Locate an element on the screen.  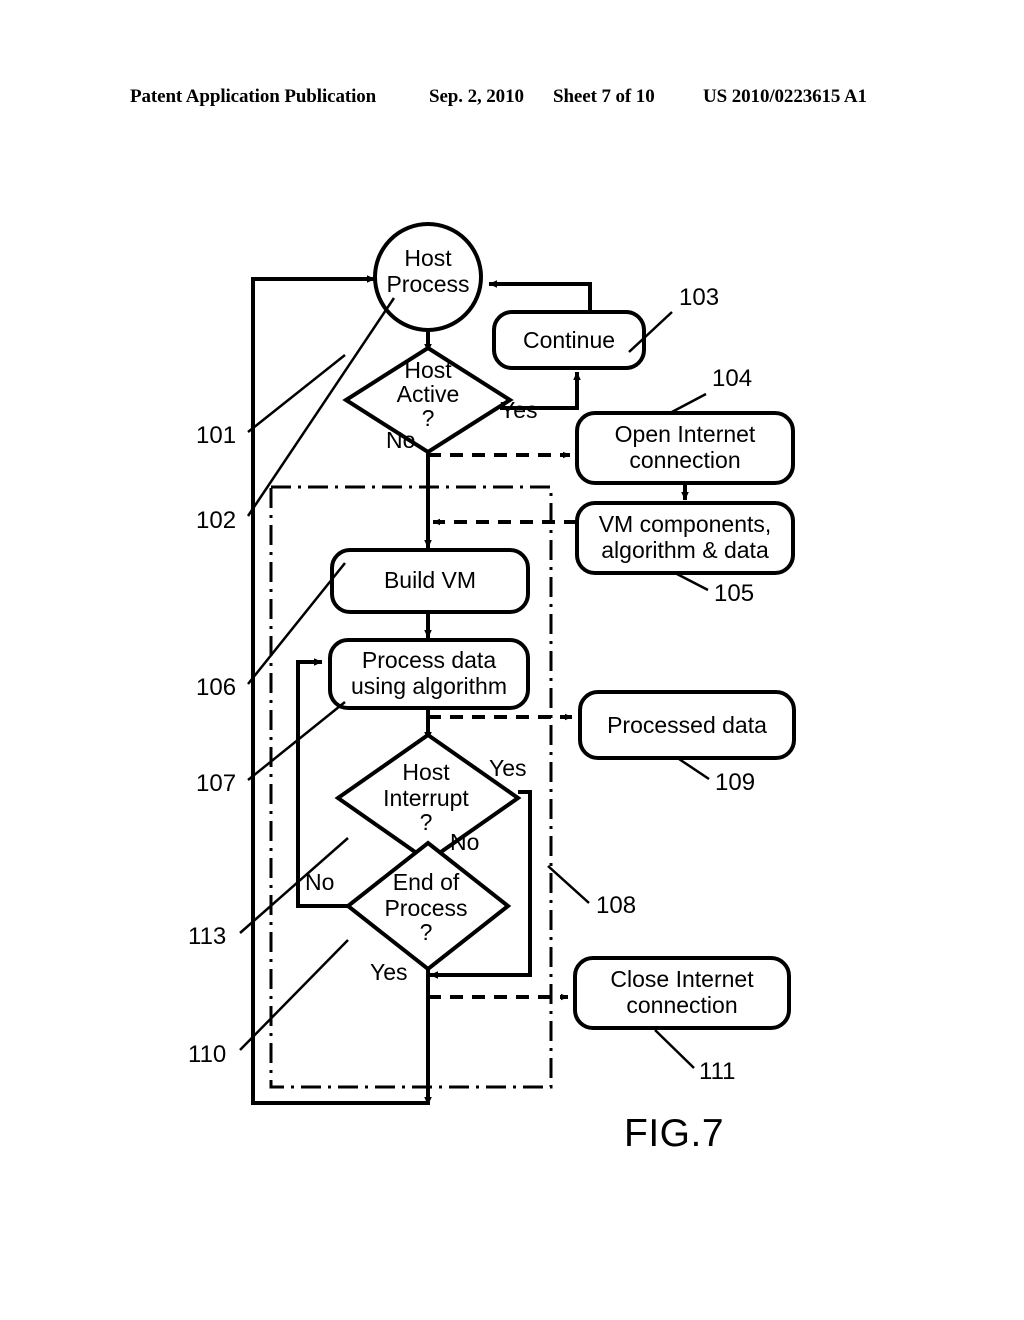
ref-113-label: 113 is located at coordinates (207, 936).